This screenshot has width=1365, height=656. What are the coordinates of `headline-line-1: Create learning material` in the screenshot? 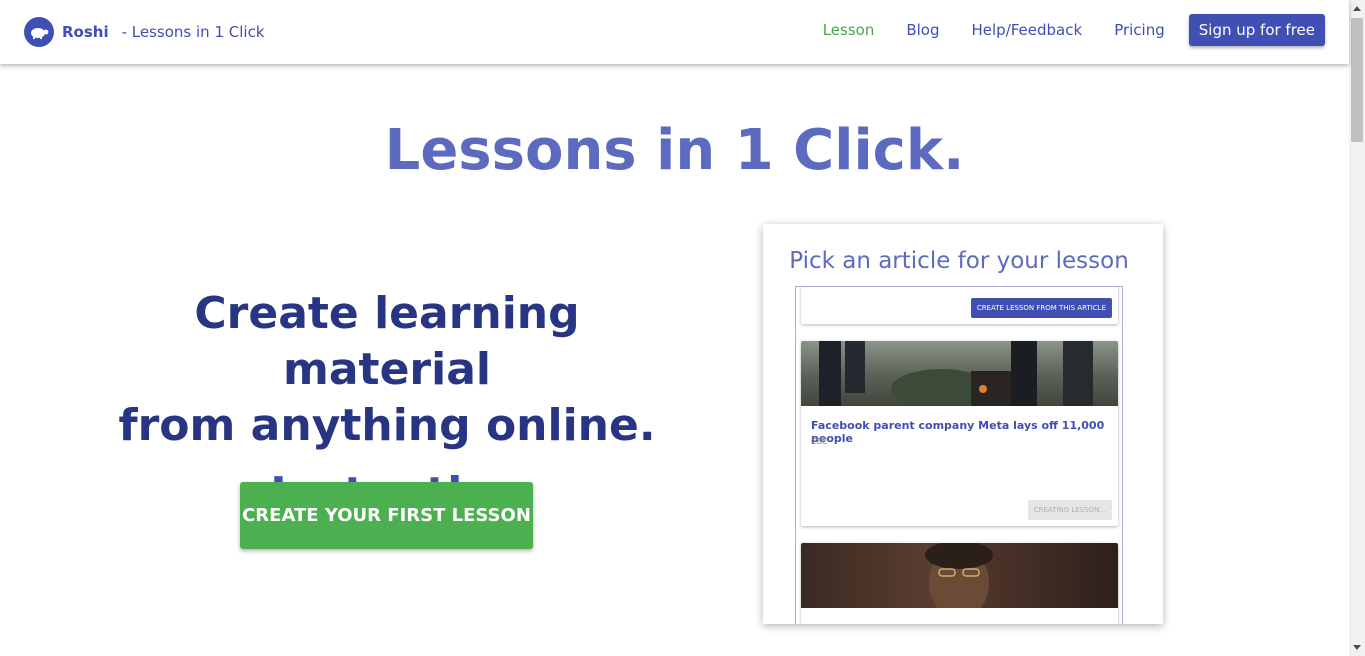 It's located at (387, 341).